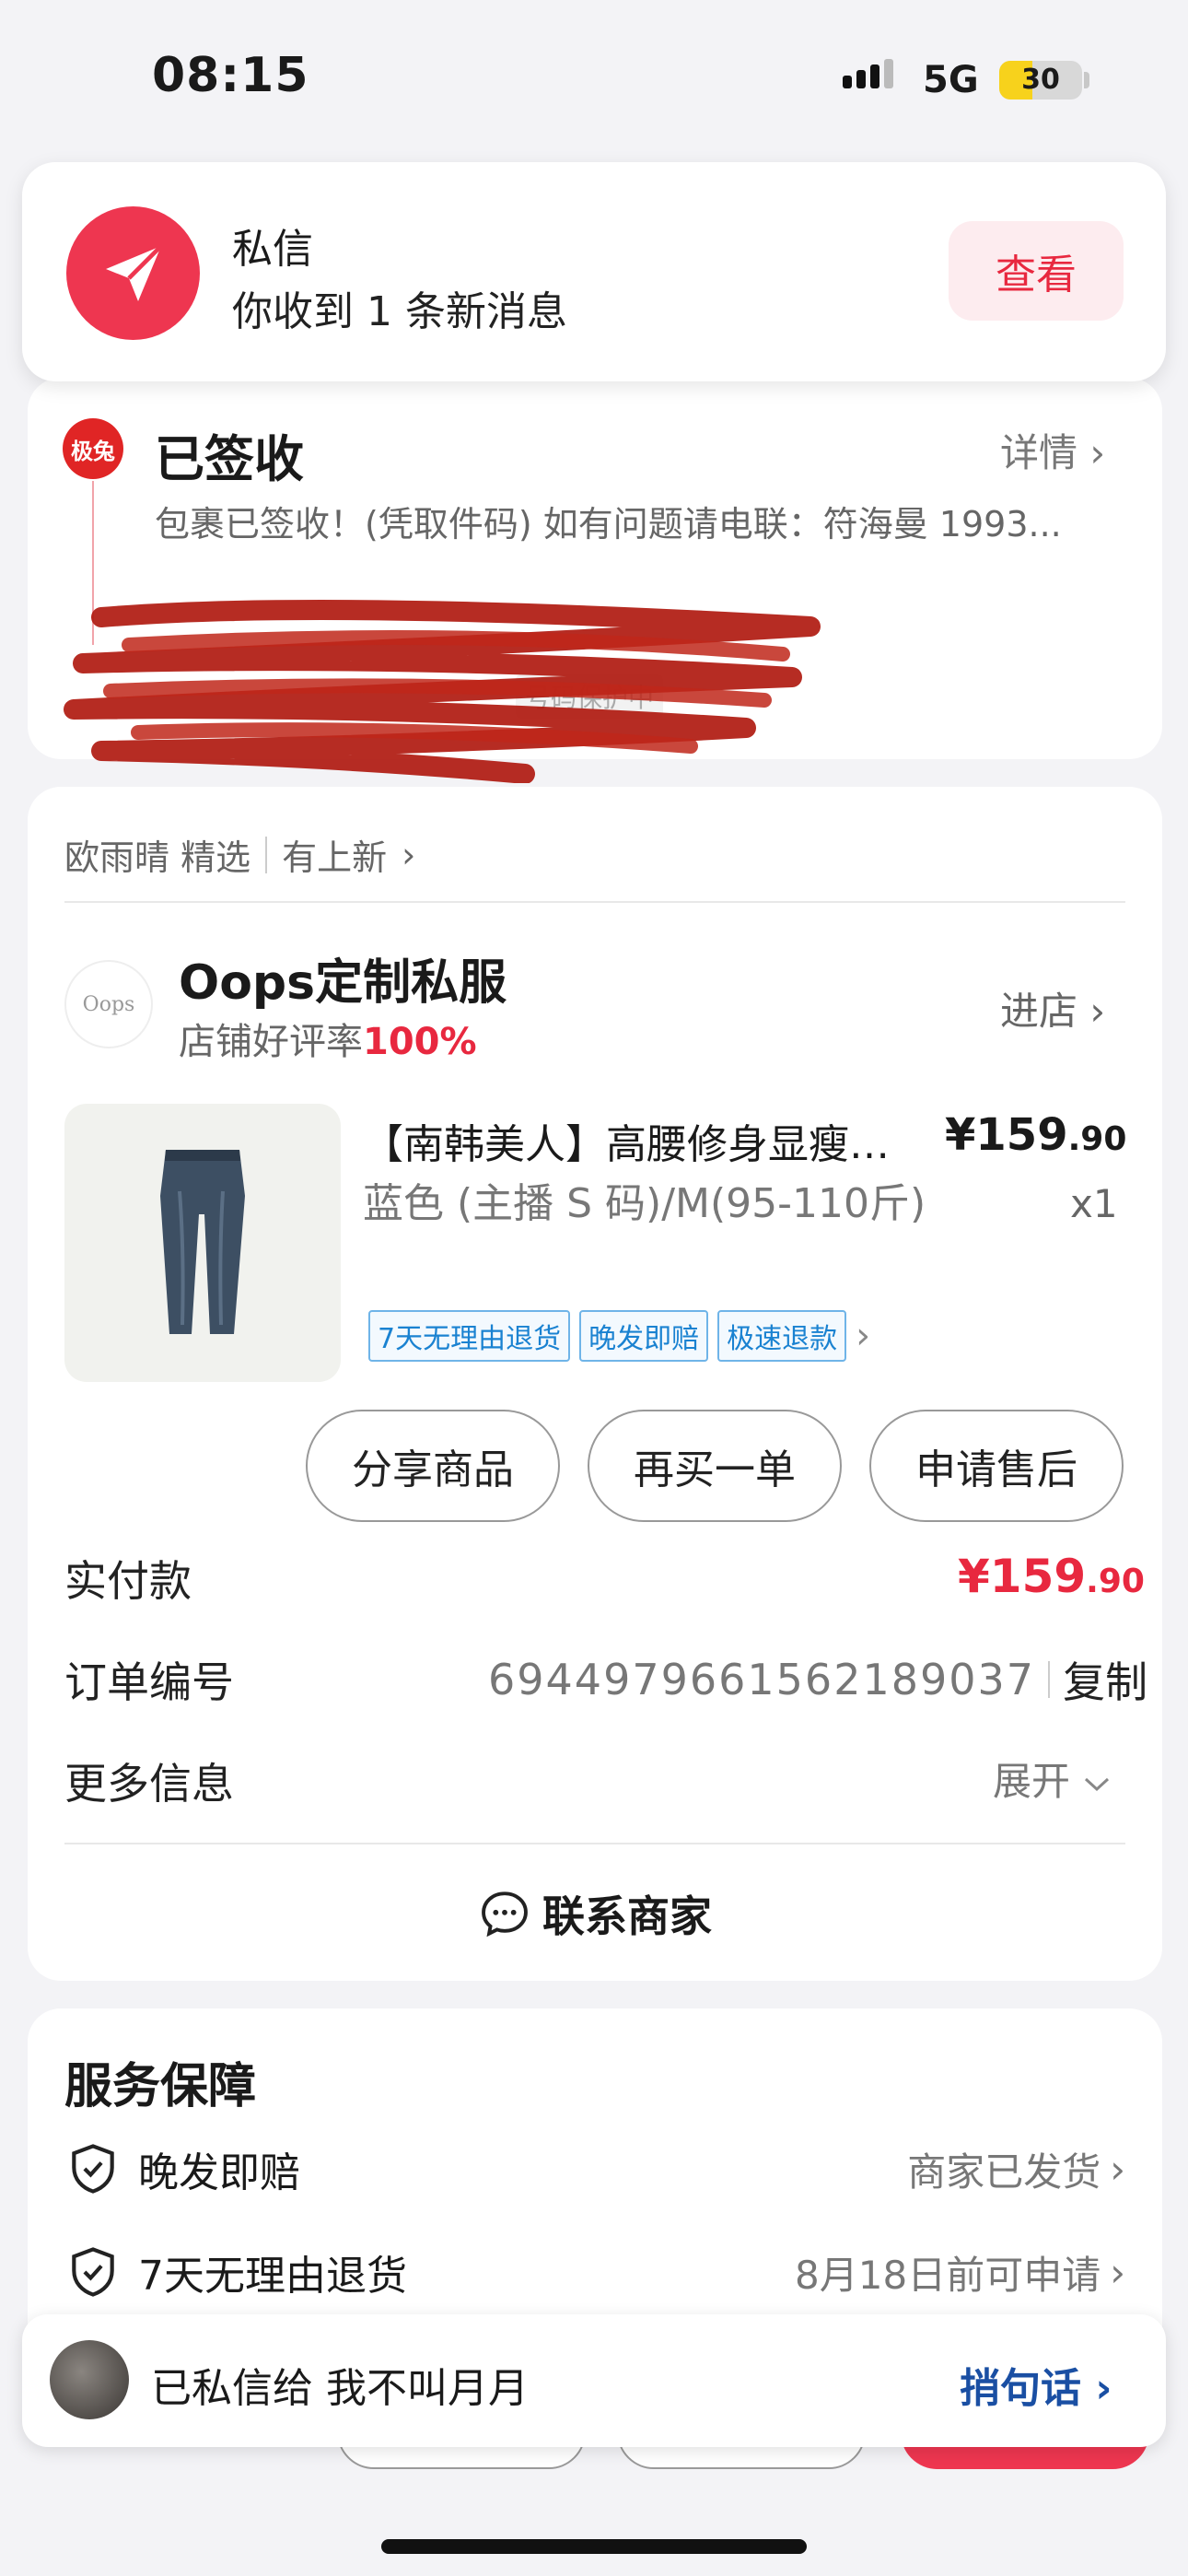 Image resolution: width=1188 pixels, height=2576 pixels. I want to click on redaction-scribble, so click(442, 691).